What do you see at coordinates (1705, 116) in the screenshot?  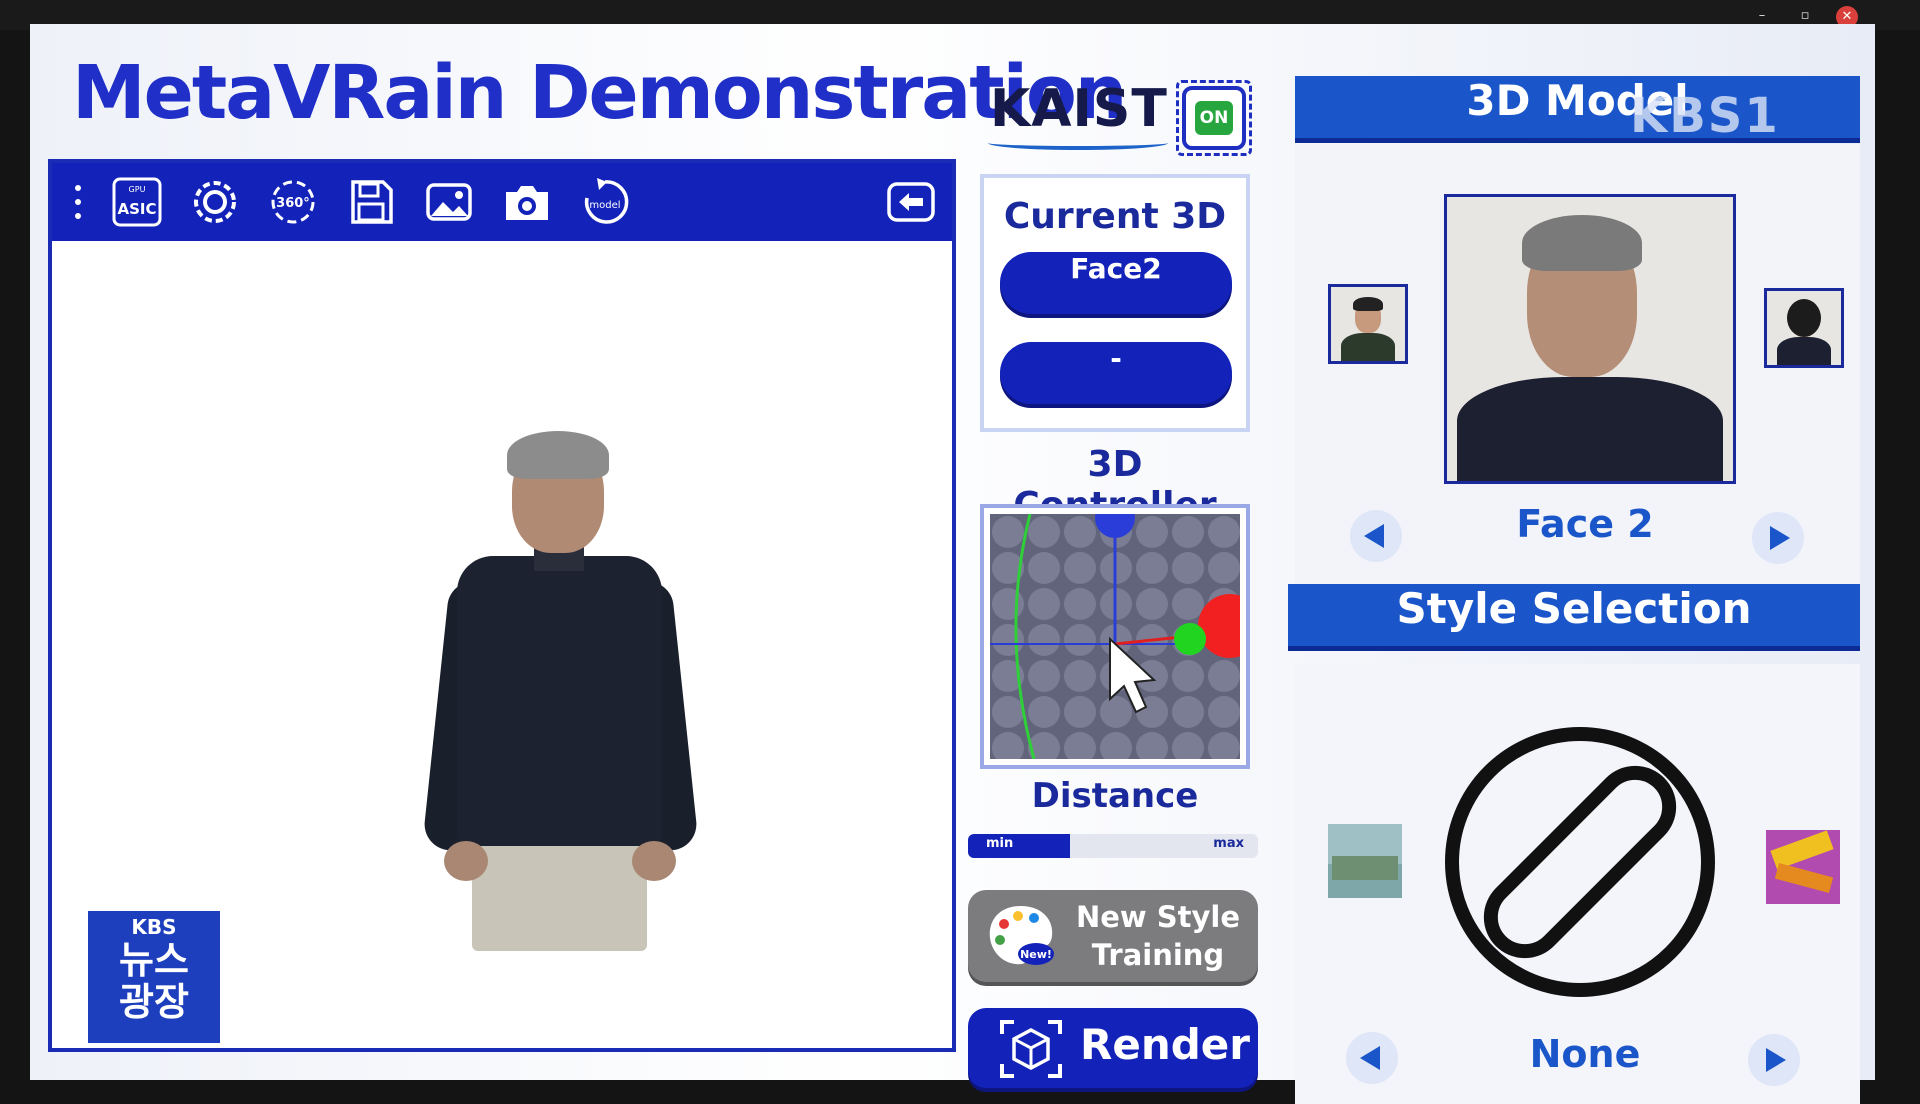 I see `broadcast-watermark: KBS1` at bounding box center [1705, 116].